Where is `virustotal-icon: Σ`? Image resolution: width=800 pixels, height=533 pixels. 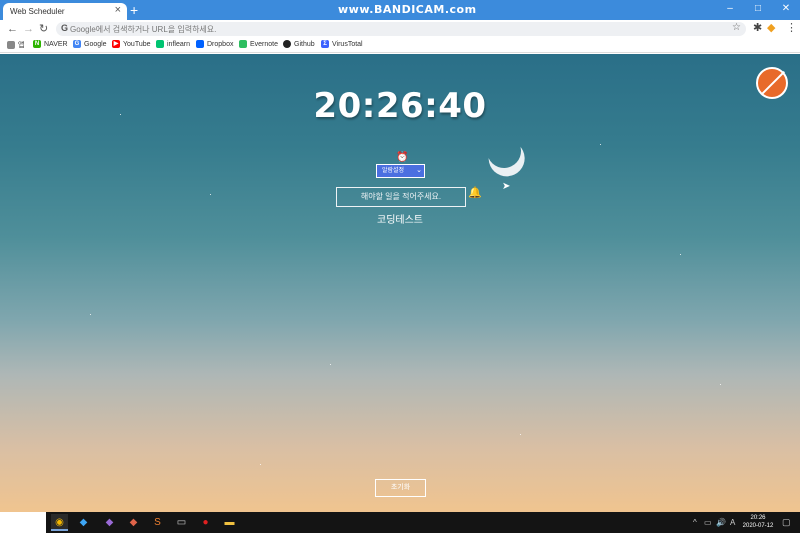
virustotal-icon: Σ is located at coordinates (325, 44).